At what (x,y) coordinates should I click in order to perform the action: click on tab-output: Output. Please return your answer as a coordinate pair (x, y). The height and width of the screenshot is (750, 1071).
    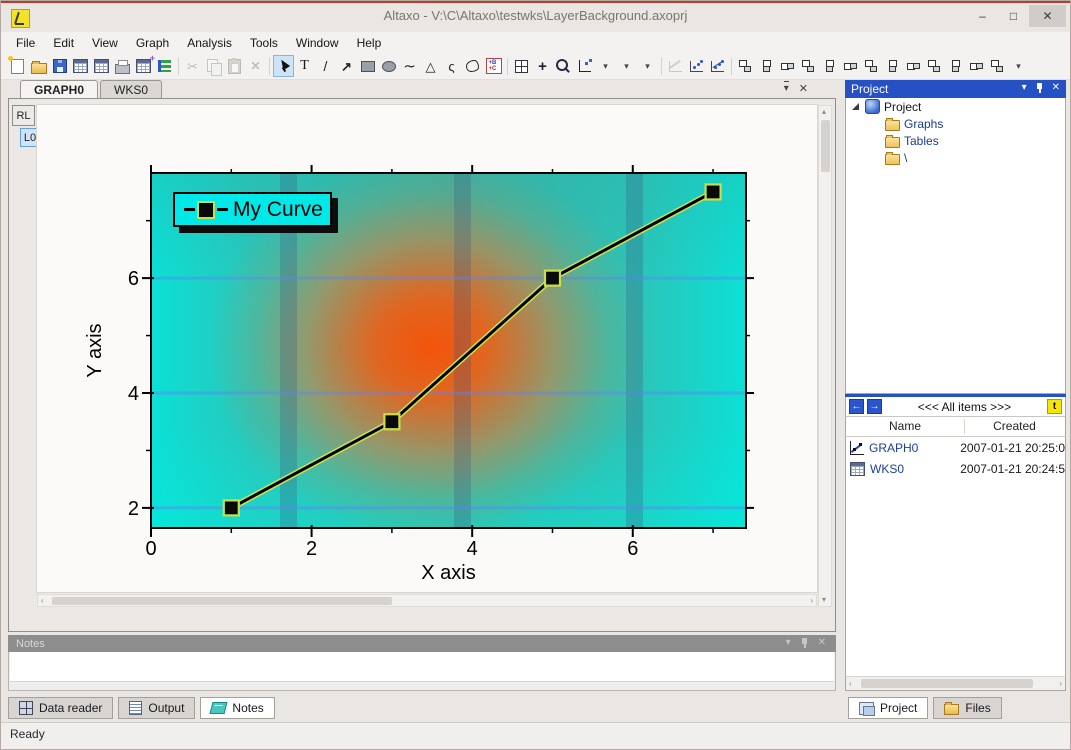
    Looking at the image, I should click on (157, 708).